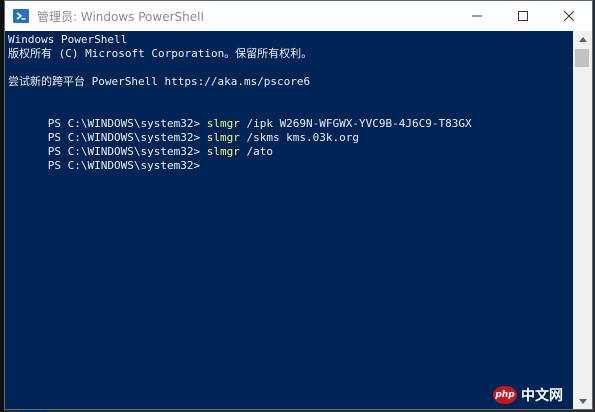 The height and width of the screenshot is (412, 595). I want to click on close-icon, so click(569, 16).